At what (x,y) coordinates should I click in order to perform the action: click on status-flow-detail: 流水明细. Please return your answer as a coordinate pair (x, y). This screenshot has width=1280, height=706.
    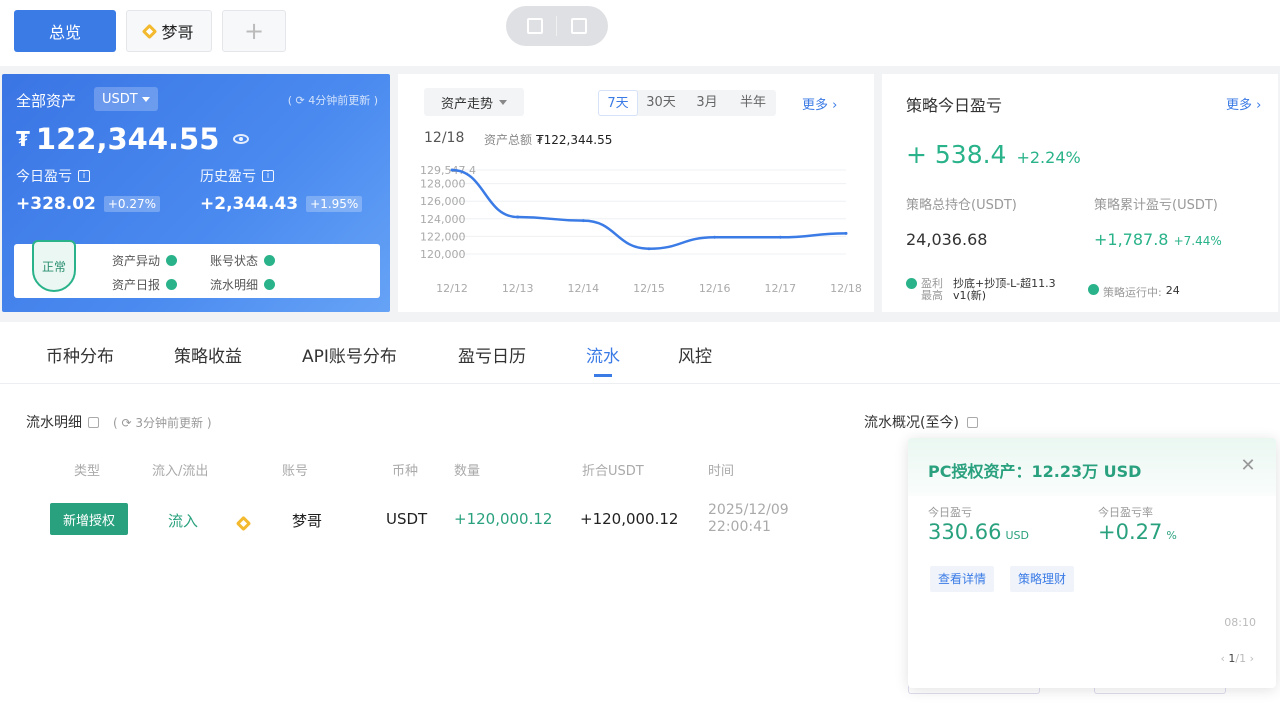
    Looking at the image, I should click on (243, 284).